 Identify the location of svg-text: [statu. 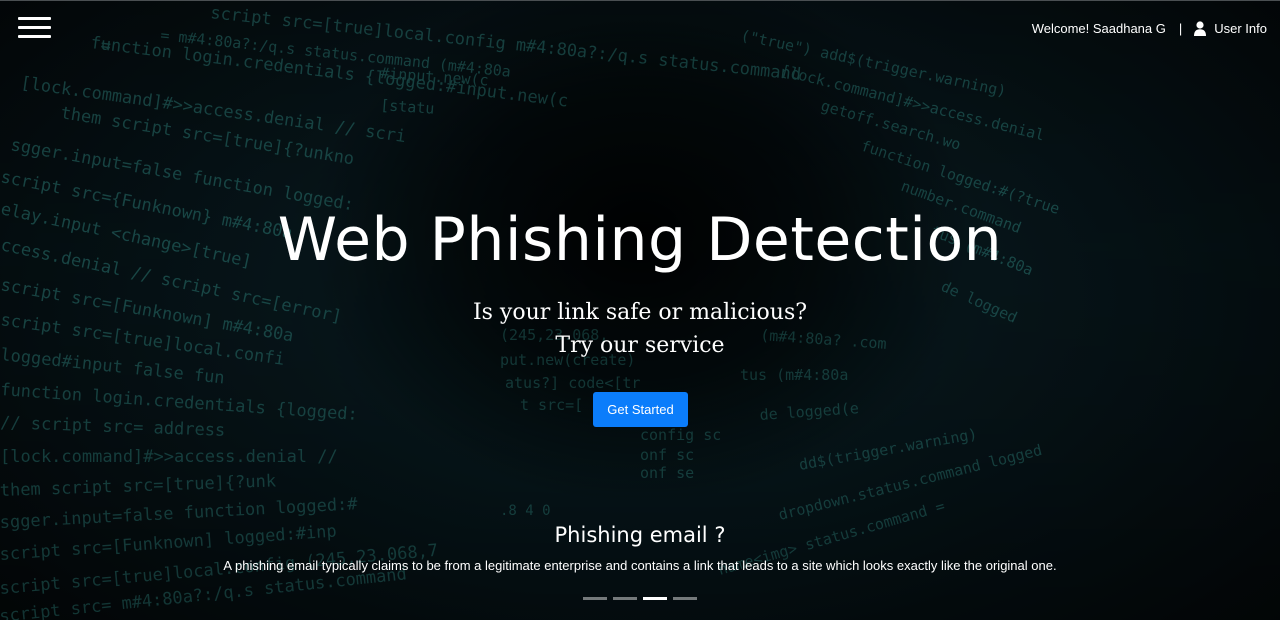
(407, 107).